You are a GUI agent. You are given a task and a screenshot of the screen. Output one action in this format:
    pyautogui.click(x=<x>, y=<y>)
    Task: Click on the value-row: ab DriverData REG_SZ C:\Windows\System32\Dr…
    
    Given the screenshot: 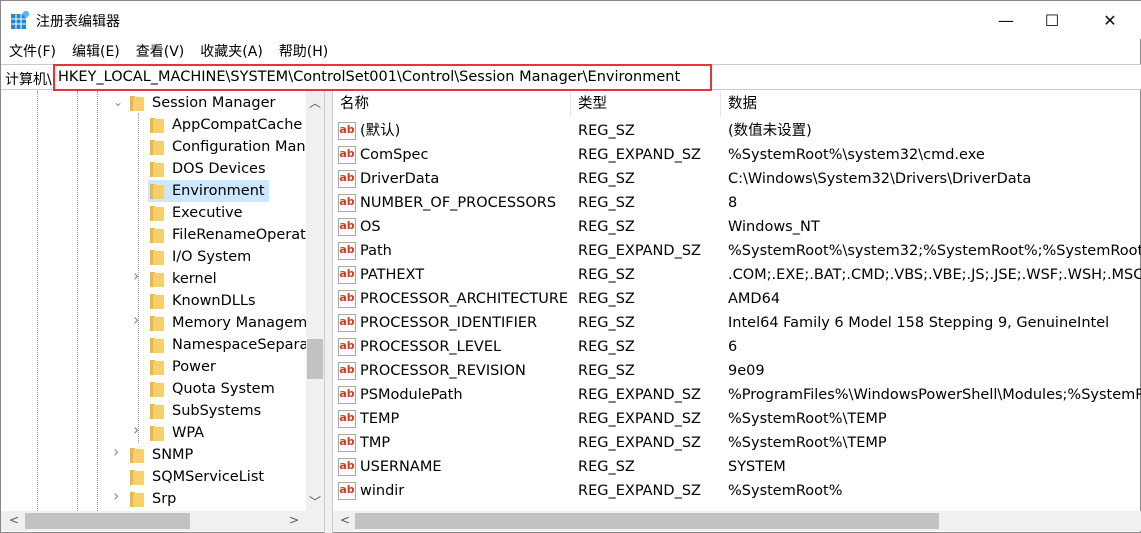 What is the action you would take?
    pyautogui.click(x=737, y=179)
    